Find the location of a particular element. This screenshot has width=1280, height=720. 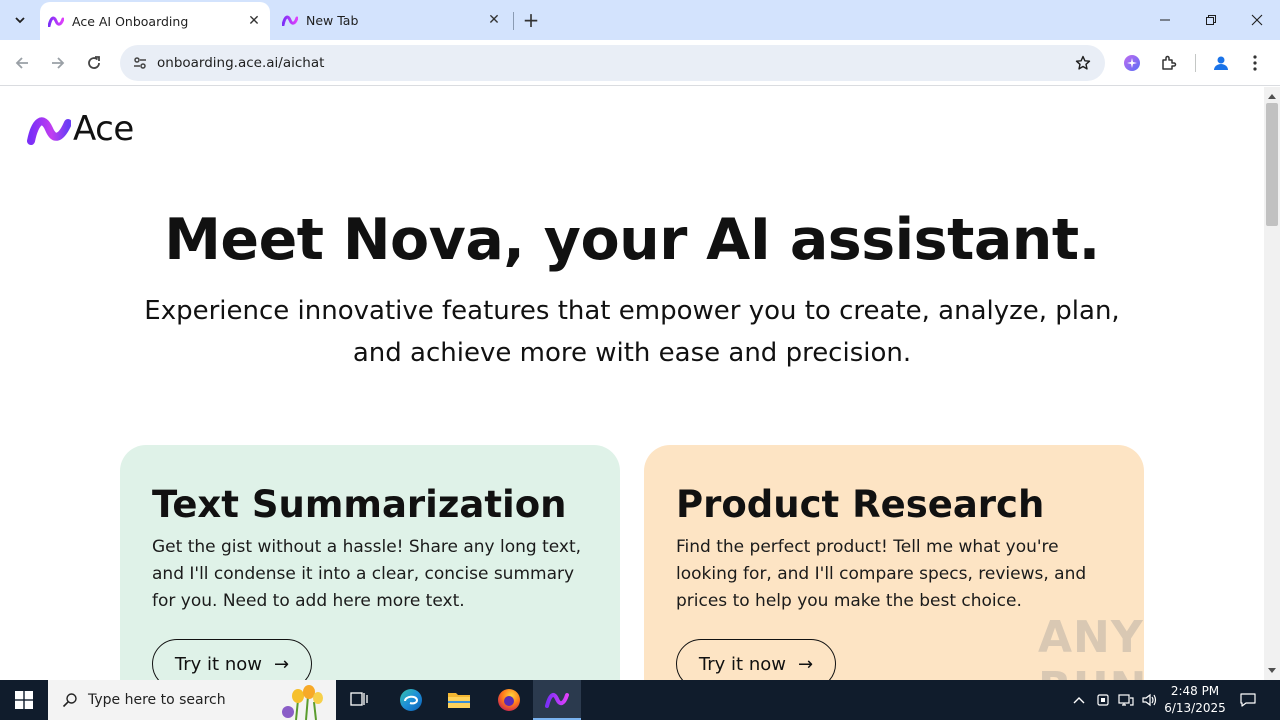

minimize-button is located at coordinates (1165, 20).